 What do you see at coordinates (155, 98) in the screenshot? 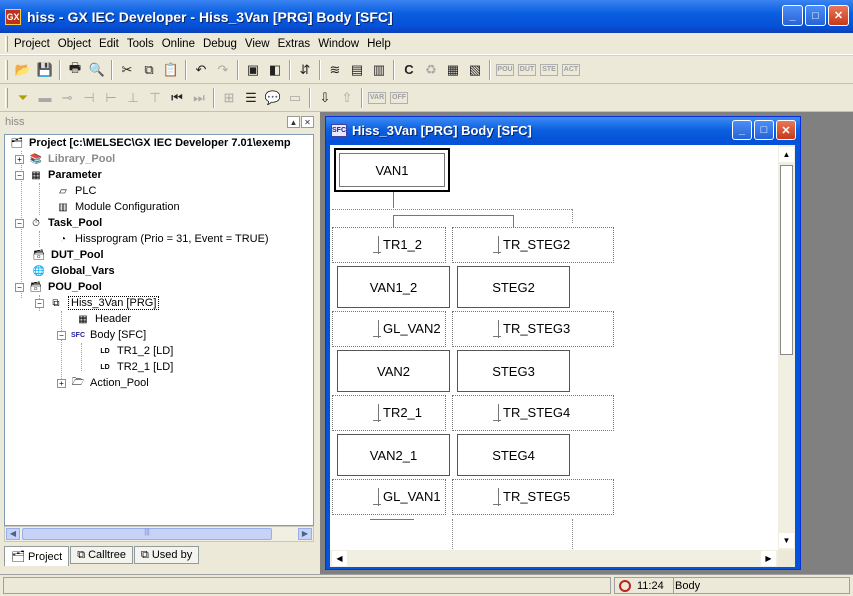
I see `jump-icon: ⊤` at bounding box center [155, 98].